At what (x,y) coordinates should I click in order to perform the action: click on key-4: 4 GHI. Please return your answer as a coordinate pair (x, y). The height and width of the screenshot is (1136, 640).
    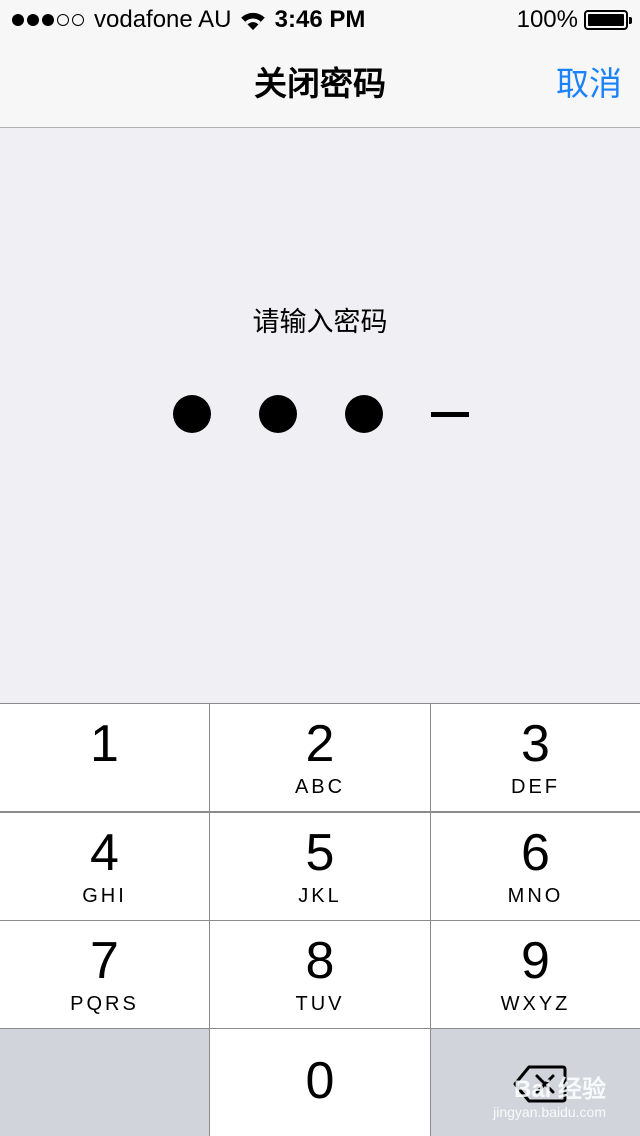
    Looking at the image, I should click on (104, 866).